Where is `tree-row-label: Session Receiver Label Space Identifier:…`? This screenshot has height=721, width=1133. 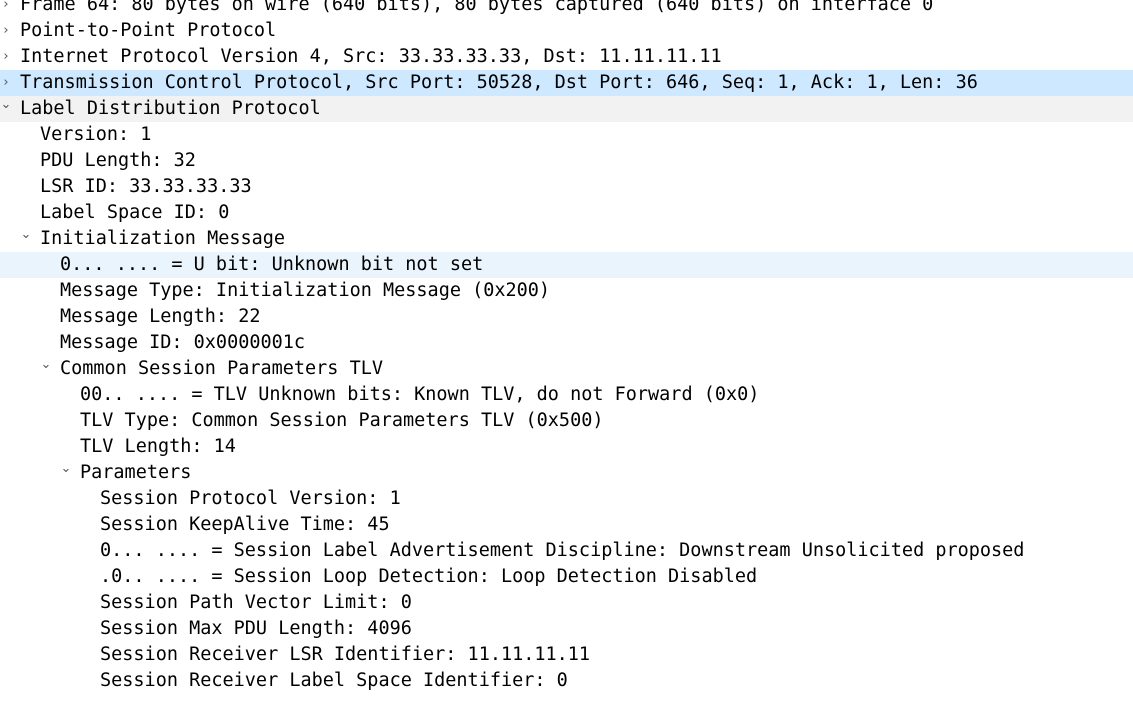 tree-row-label: Session Receiver Label Space Identifier:… is located at coordinates (334, 680).